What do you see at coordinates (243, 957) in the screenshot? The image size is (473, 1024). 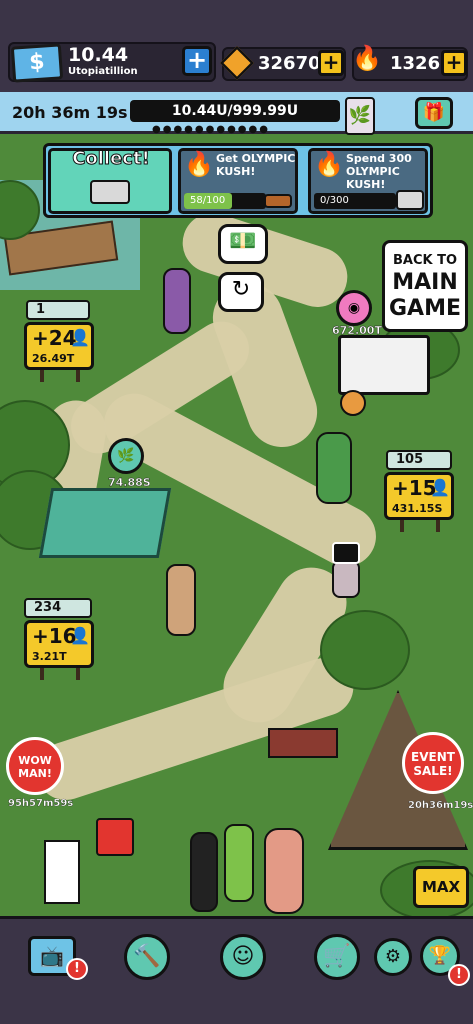 I see `character-icon: ☺` at bounding box center [243, 957].